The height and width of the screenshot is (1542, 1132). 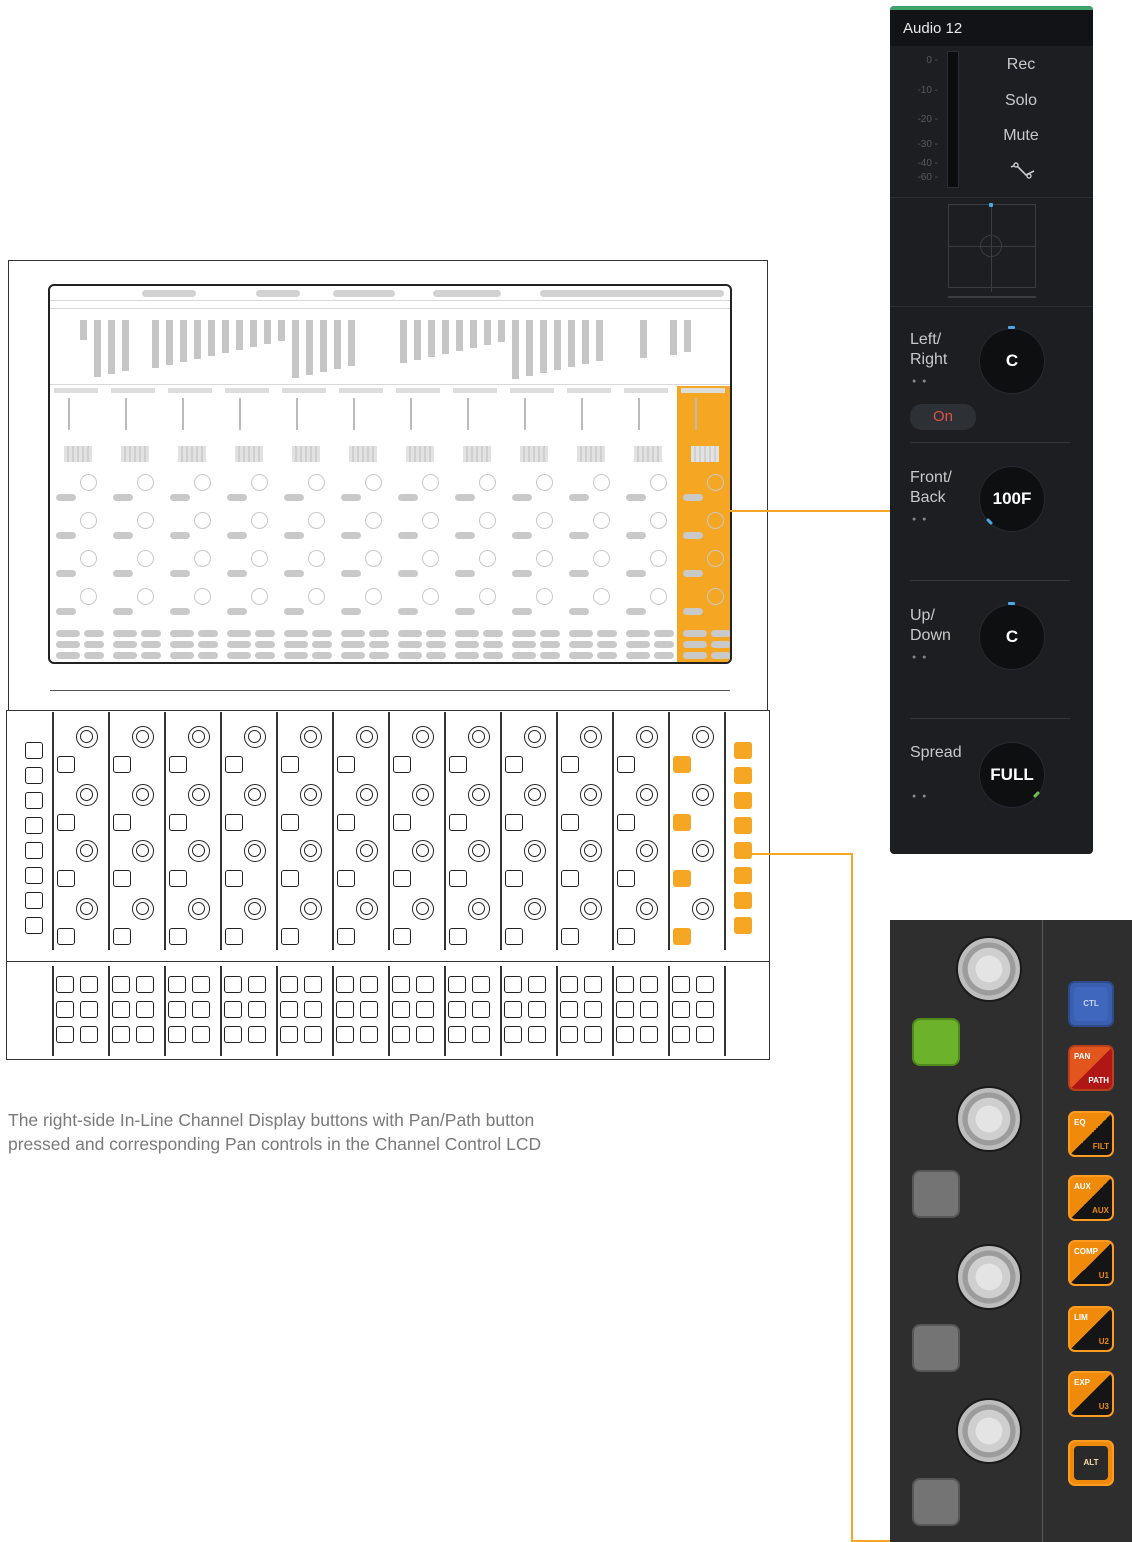 I want to click on lcd-divider, so click(x=390, y=308).